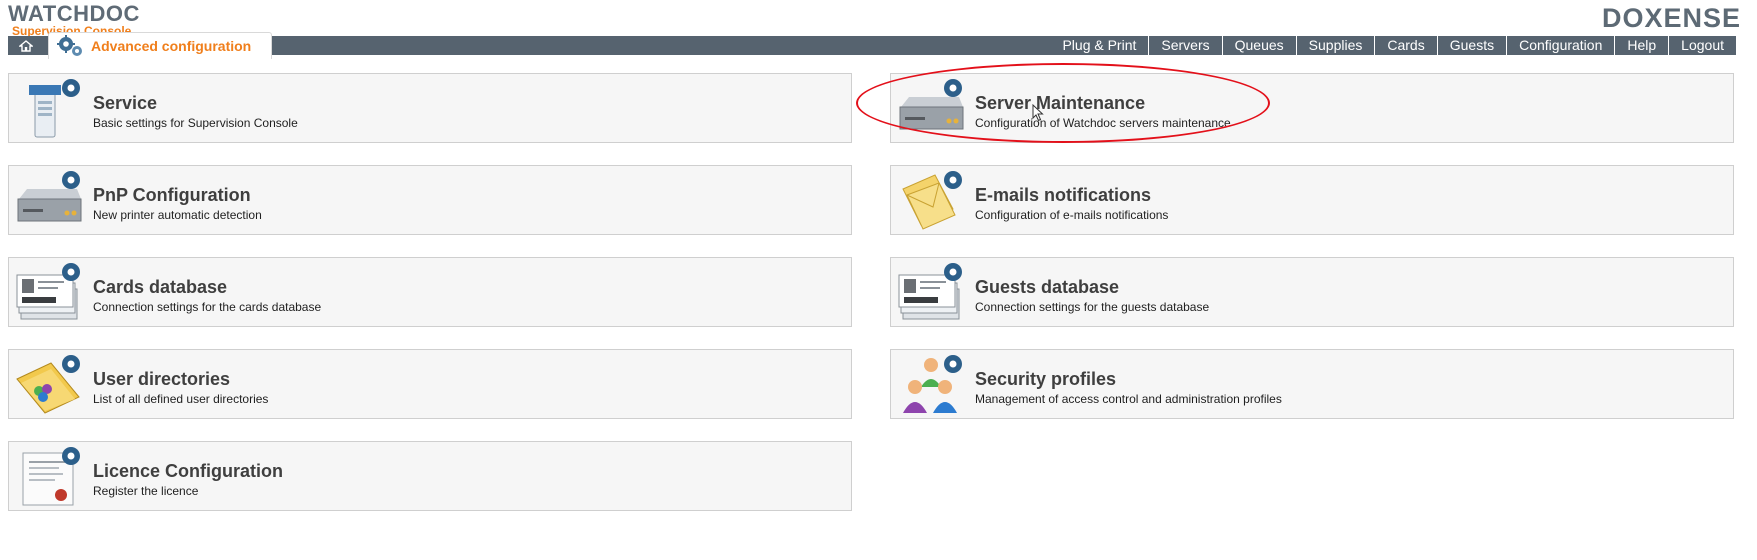  I want to click on directory-book-gear-icon, so click(48, 384).